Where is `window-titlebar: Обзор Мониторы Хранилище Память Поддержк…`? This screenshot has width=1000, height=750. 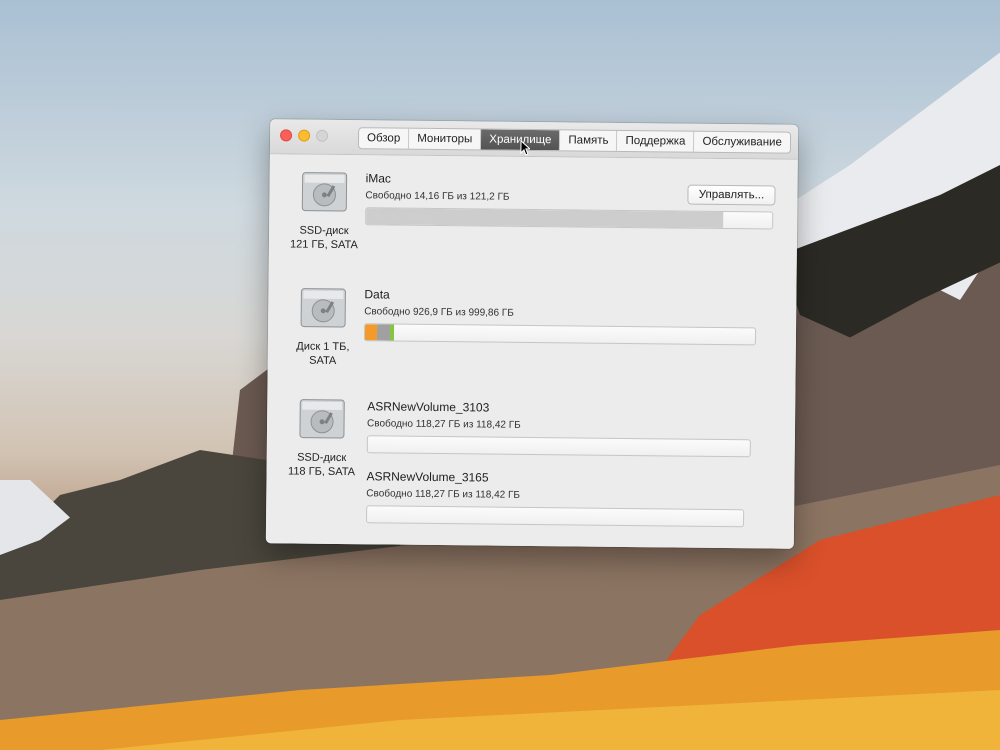
window-titlebar: Обзор Мониторы Хранилище Память Поддержк… is located at coordinates (534, 139).